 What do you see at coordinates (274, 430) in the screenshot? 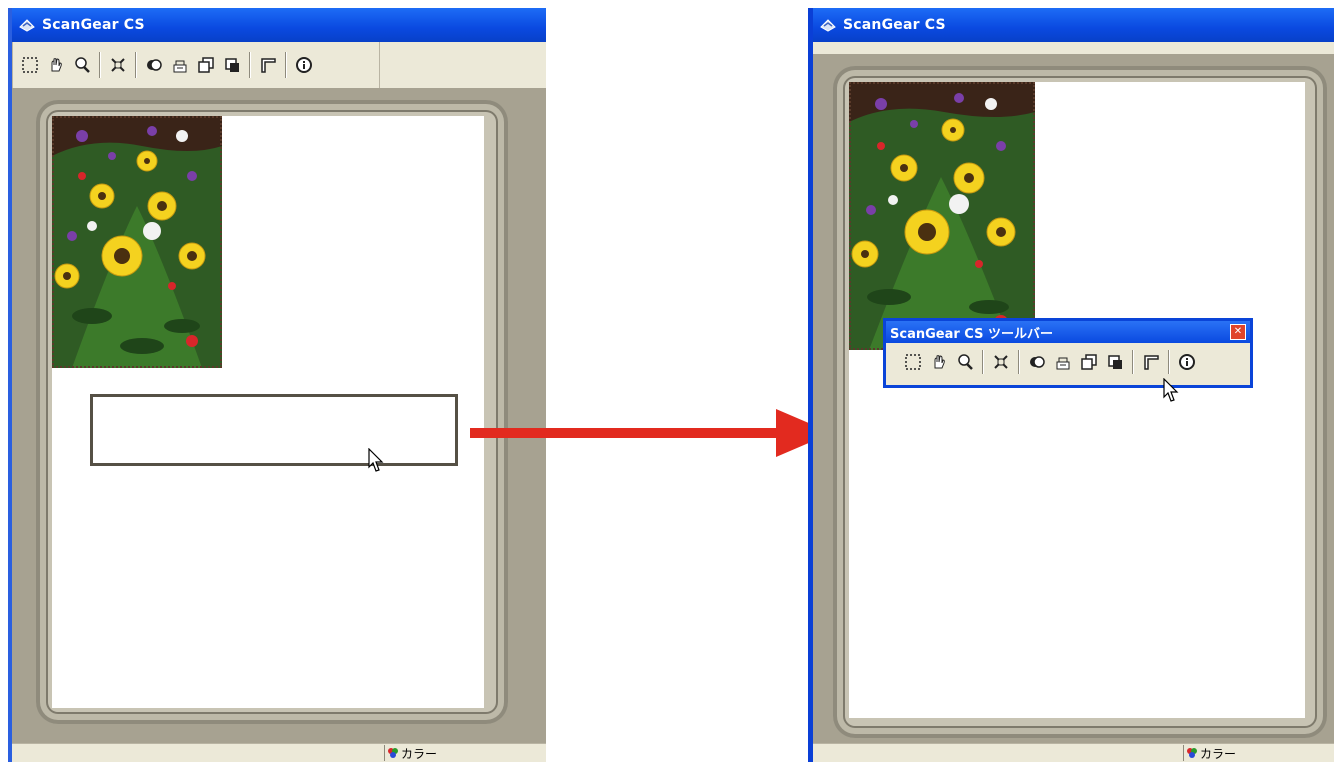
I see `toolbar-drag-outline` at bounding box center [274, 430].